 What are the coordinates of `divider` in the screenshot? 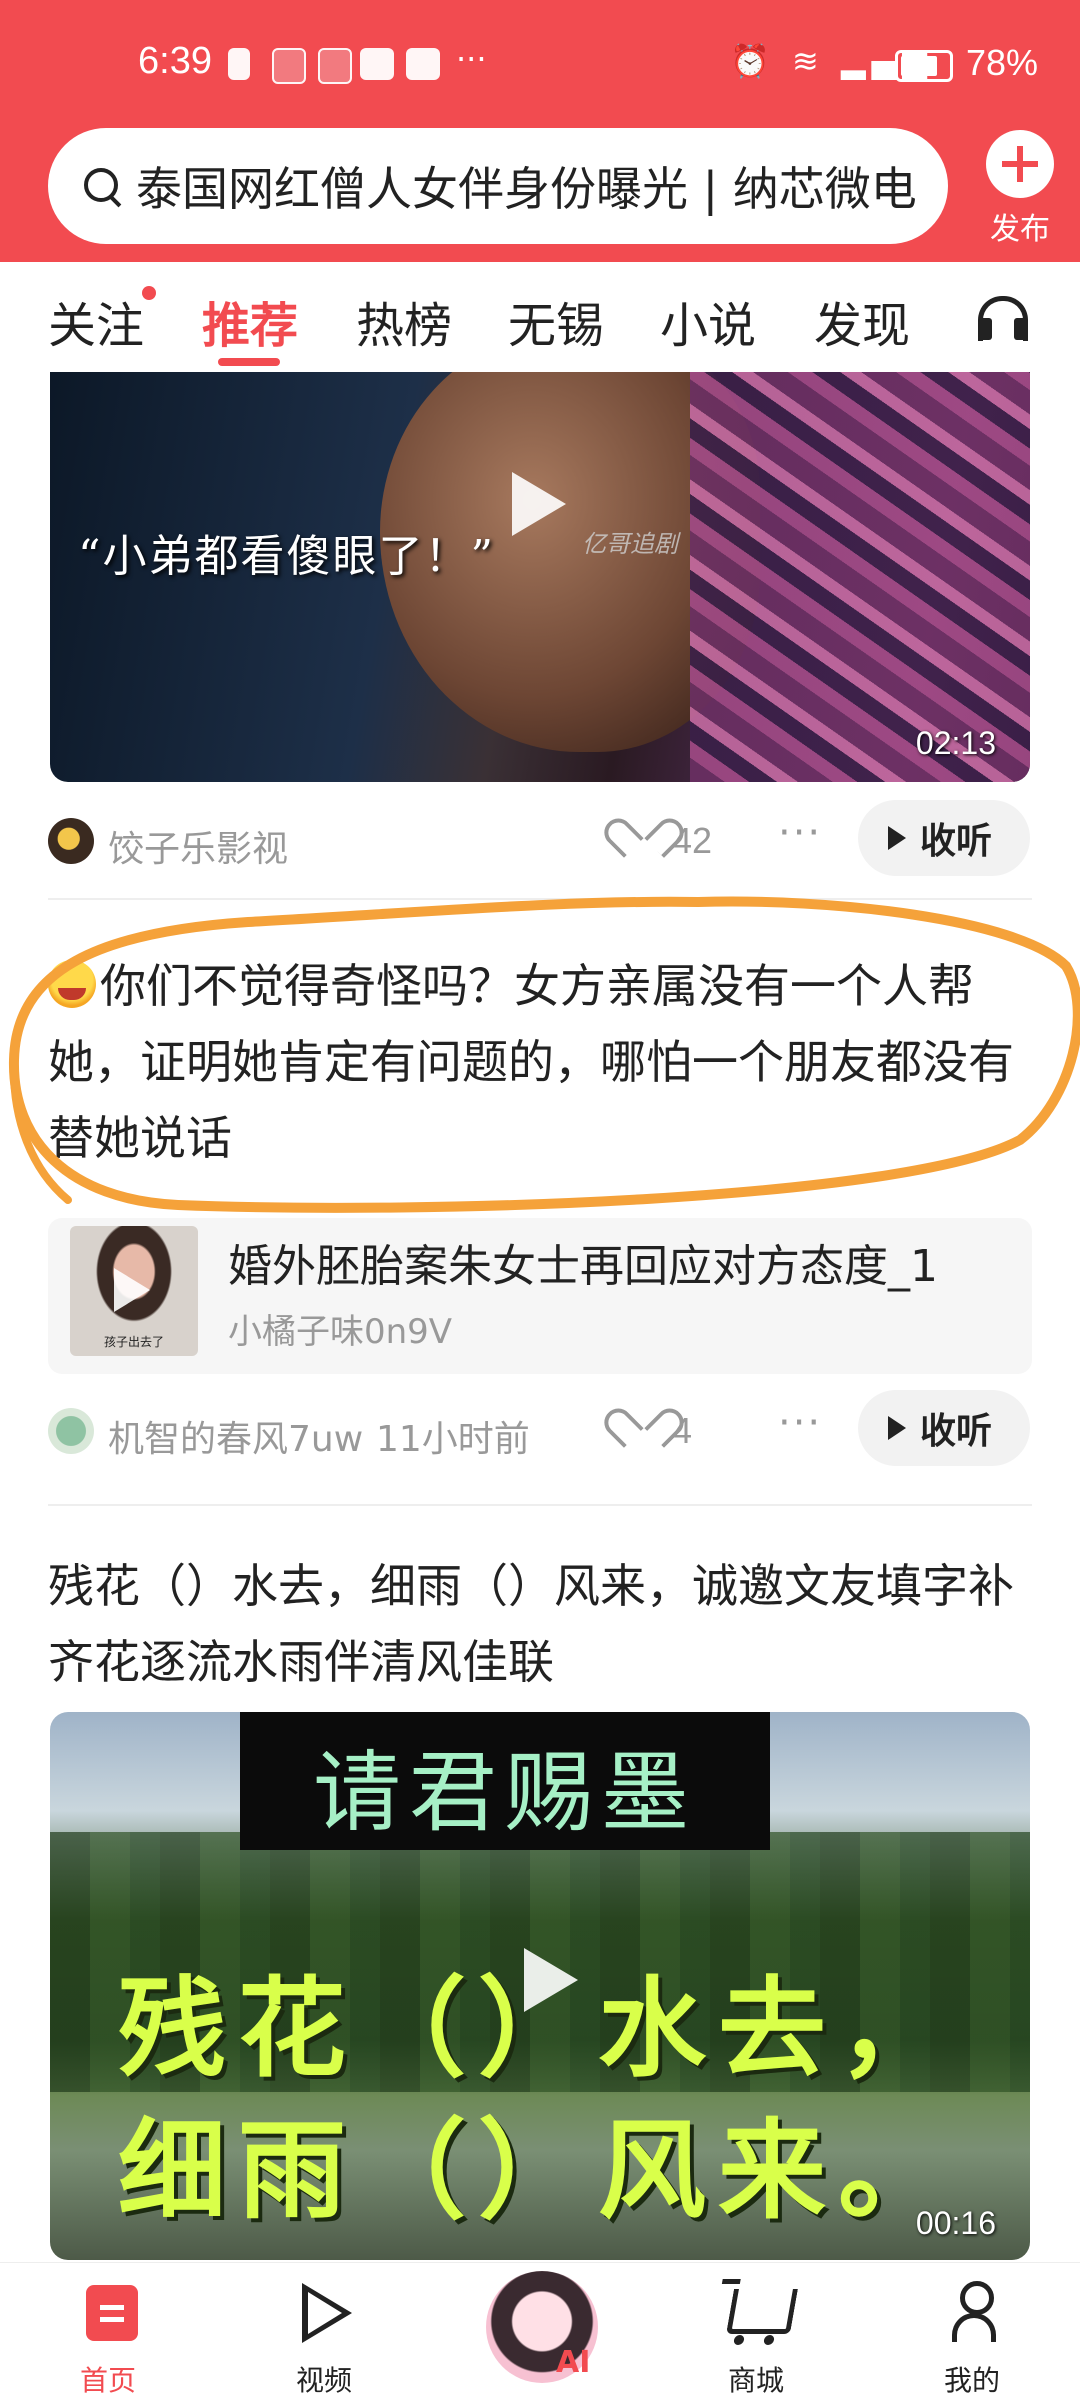 It's located at (540, 1505).